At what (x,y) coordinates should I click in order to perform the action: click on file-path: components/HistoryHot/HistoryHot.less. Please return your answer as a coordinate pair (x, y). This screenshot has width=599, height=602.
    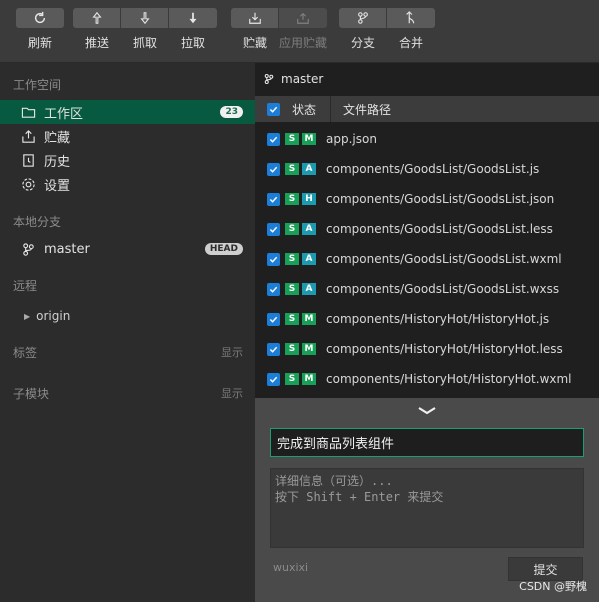
    Looking at the image, I should click on (444, 349).